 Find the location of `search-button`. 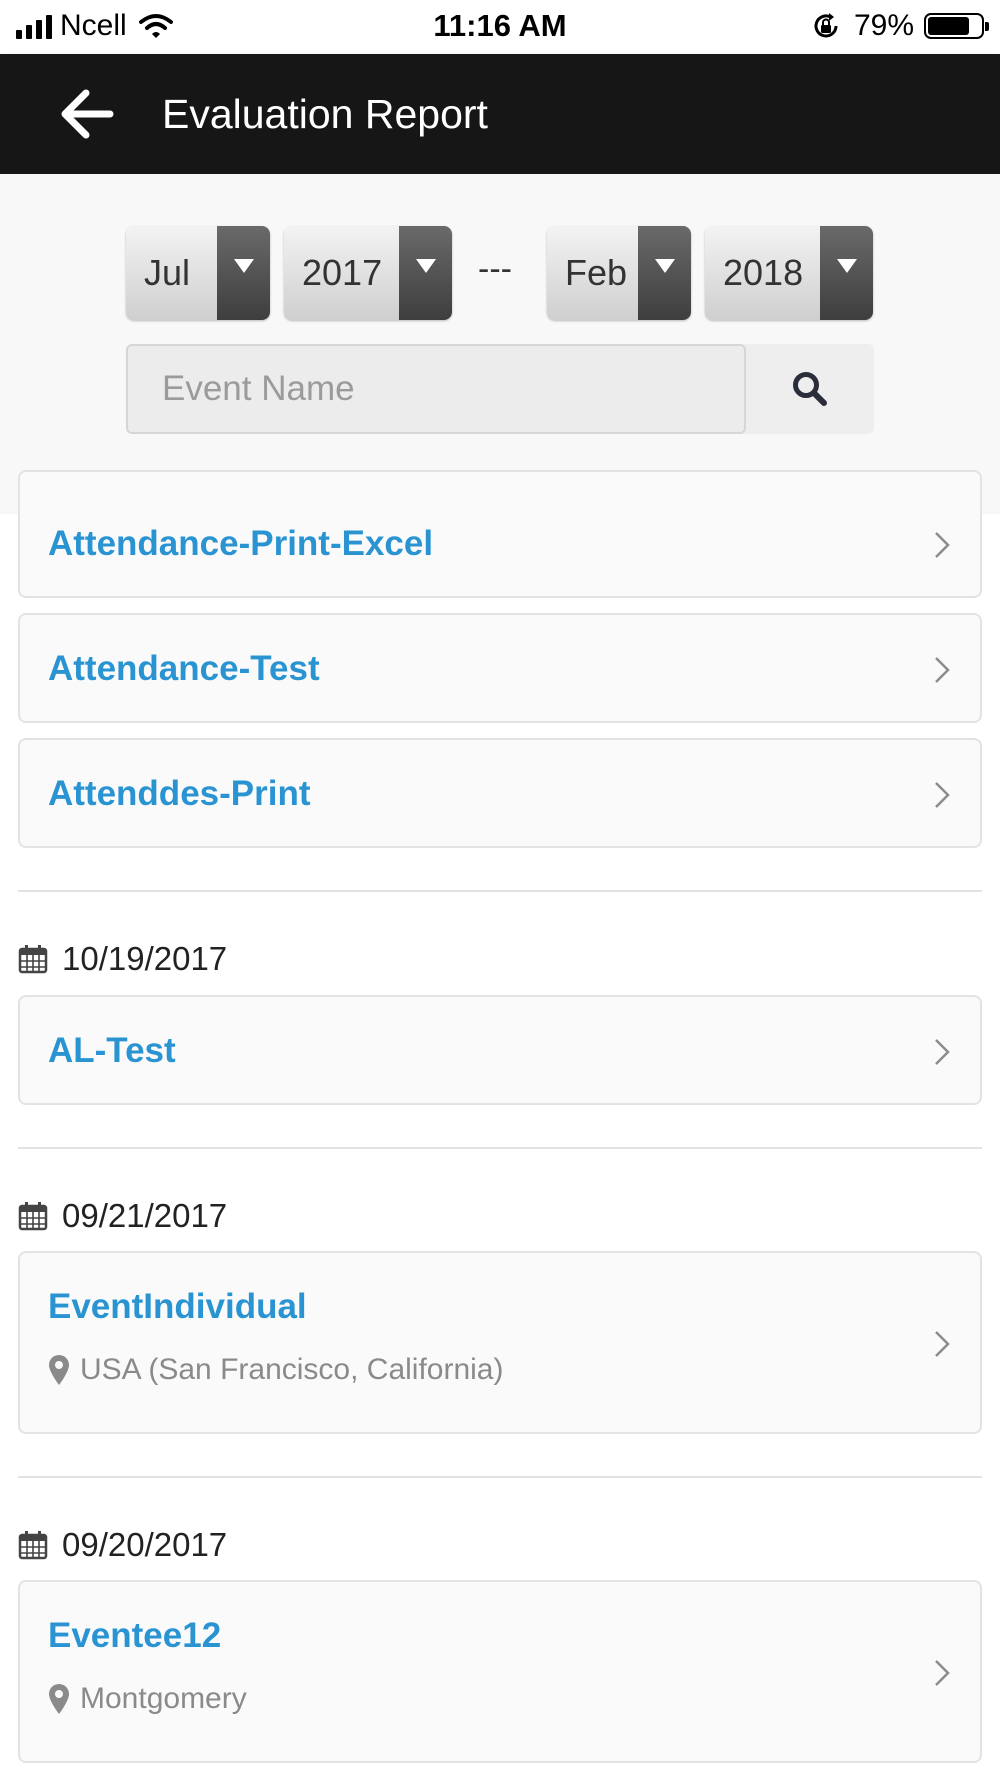

search-button is located at coordinates (810, 389).